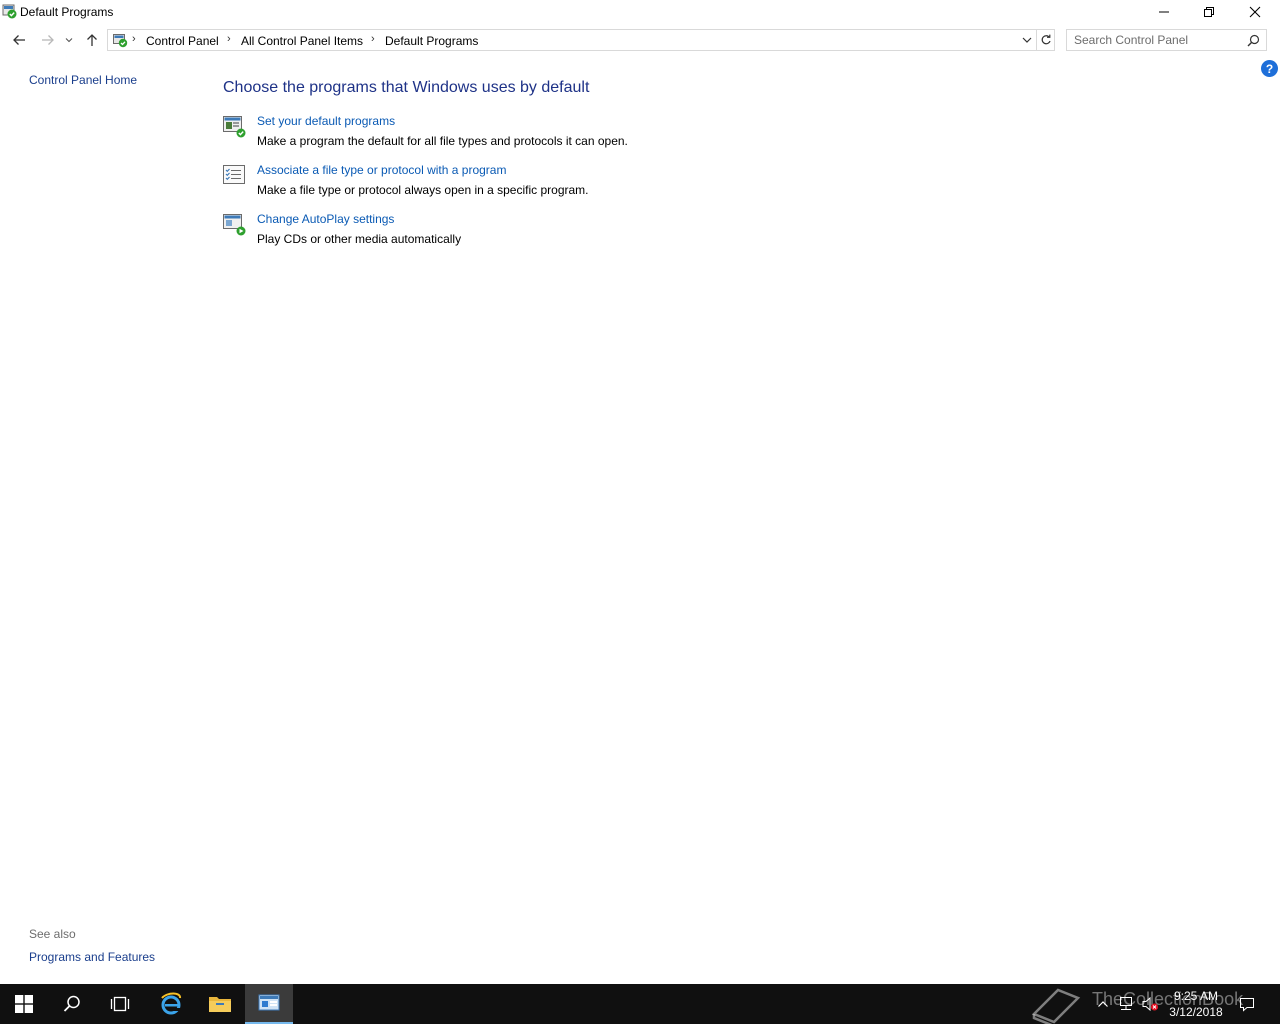  I want to click on change-autoplay-description: Play CDs or other media automatically, so click(359, 239).